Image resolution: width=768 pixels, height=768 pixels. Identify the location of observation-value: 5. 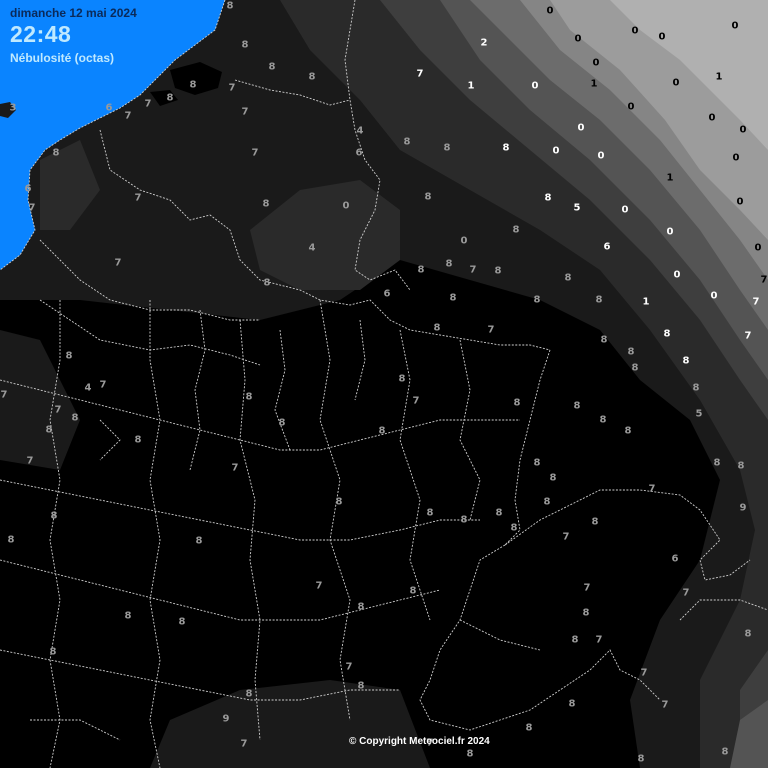
(699, 414).